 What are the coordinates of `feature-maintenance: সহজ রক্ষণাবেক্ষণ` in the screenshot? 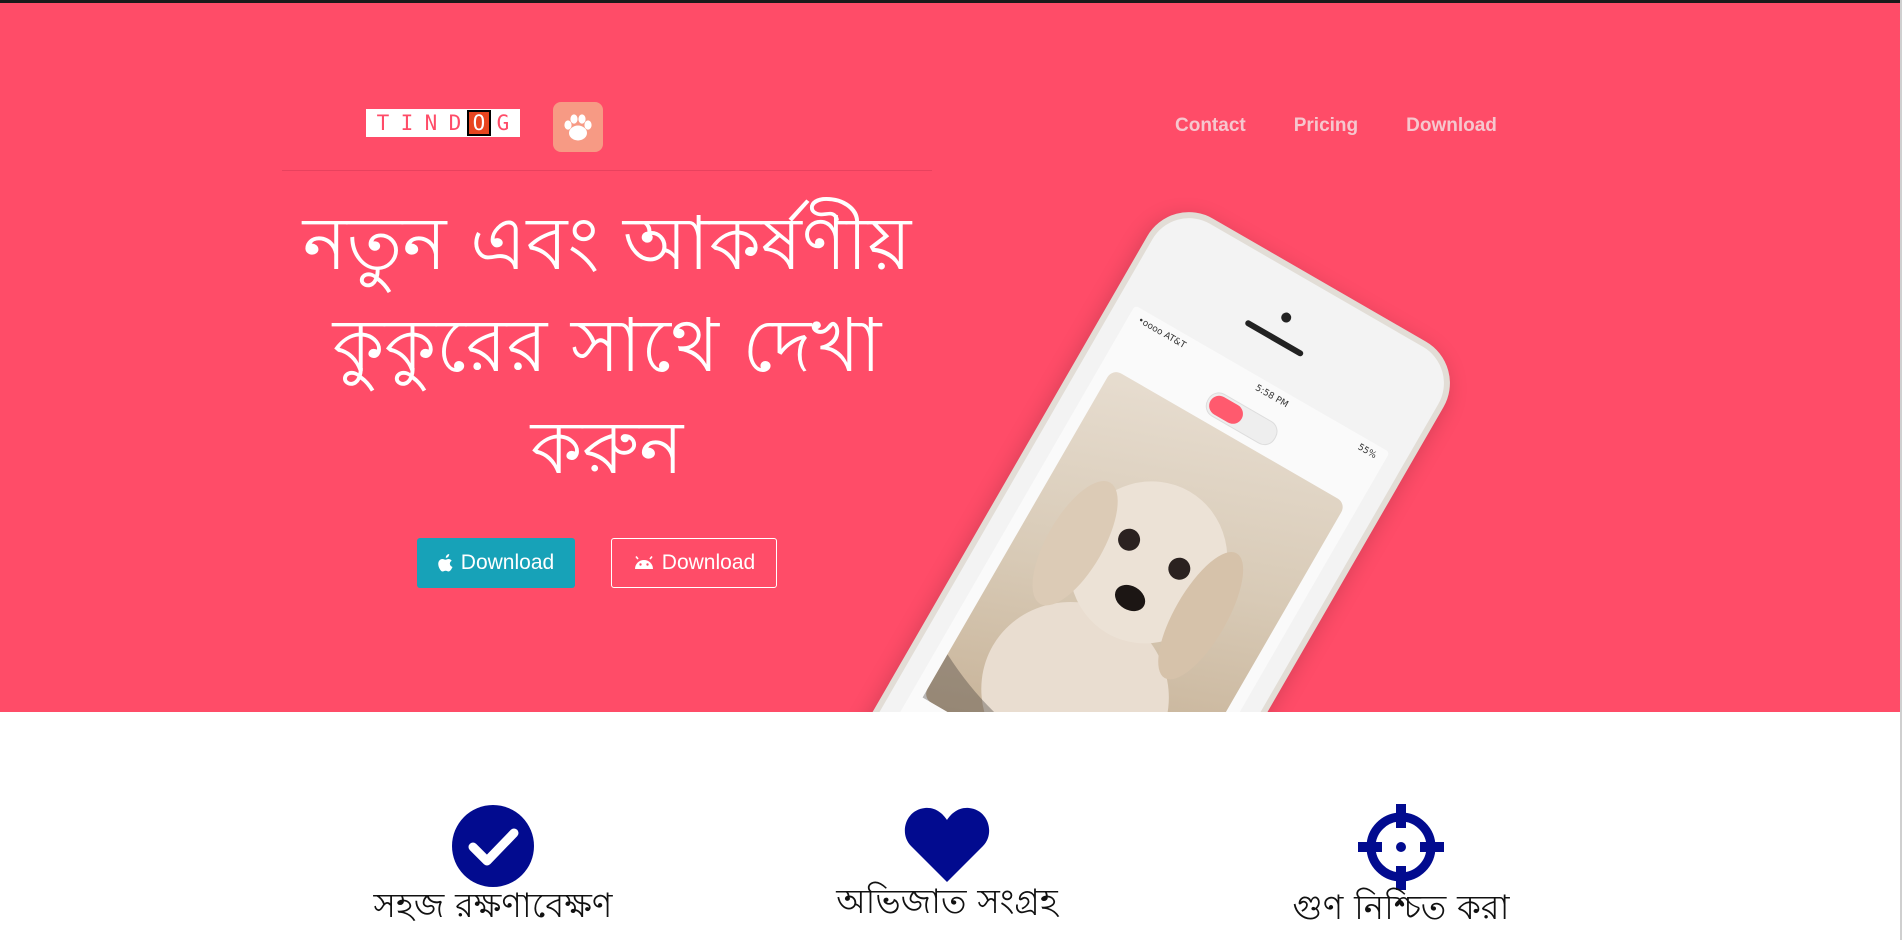 It's located at (493, 870).